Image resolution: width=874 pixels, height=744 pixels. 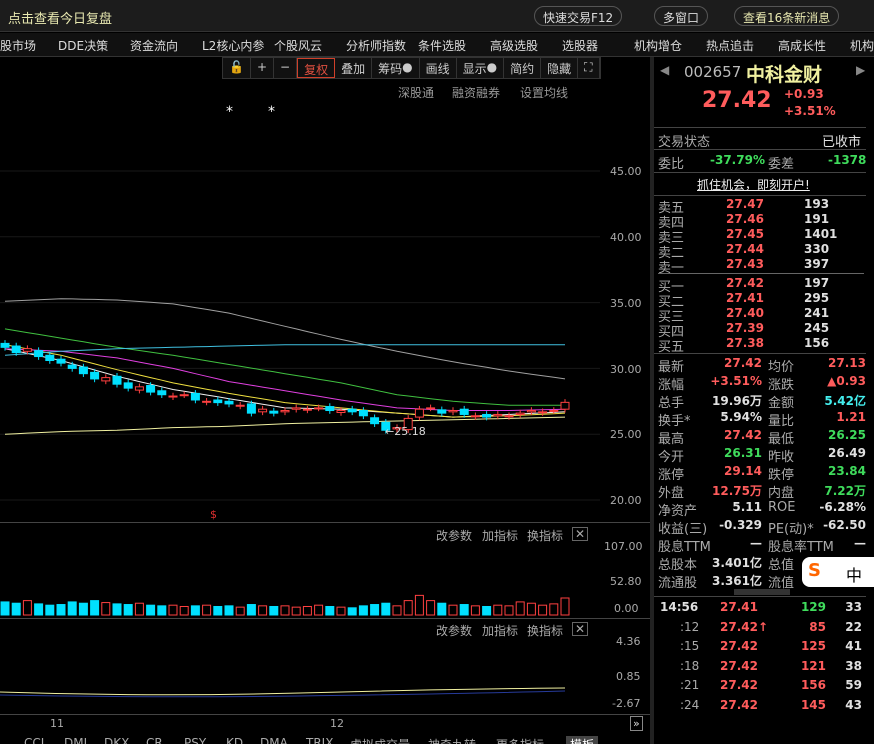 I want to click on display-button: 显示●, so click(x=481, y=68).